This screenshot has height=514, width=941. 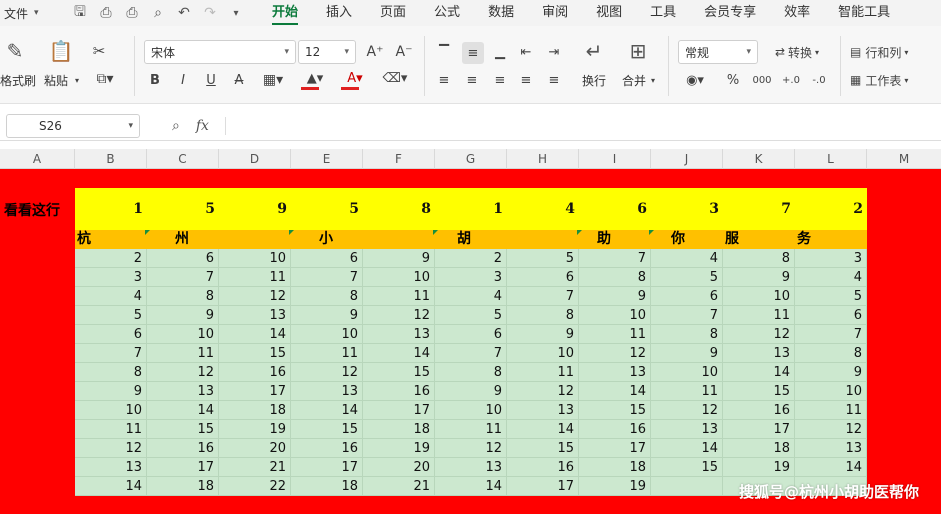 What do you see at coordinates (399, 486) in the screenshot?
I see `number-cell: 21` at bounding box center [399, 486].